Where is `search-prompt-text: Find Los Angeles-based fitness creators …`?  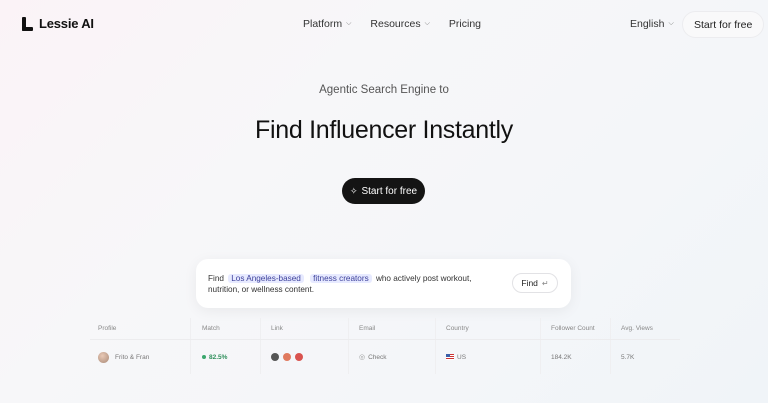 search-prompt-text: Find Los Angeles-based fitness creators … is located at coordinates (353, 284).